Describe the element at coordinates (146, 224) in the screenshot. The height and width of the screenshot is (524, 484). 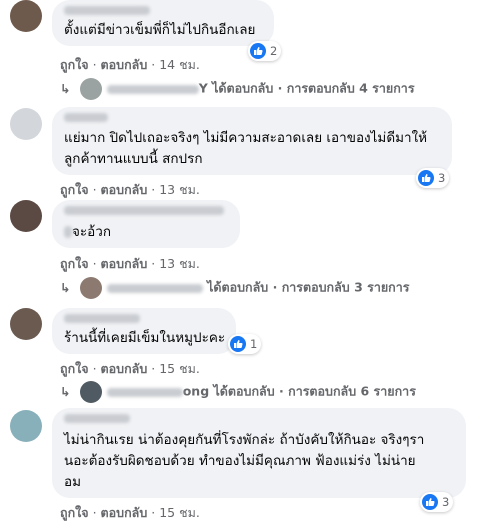
I see `comment-bubble: จะอ้วก` at that location.